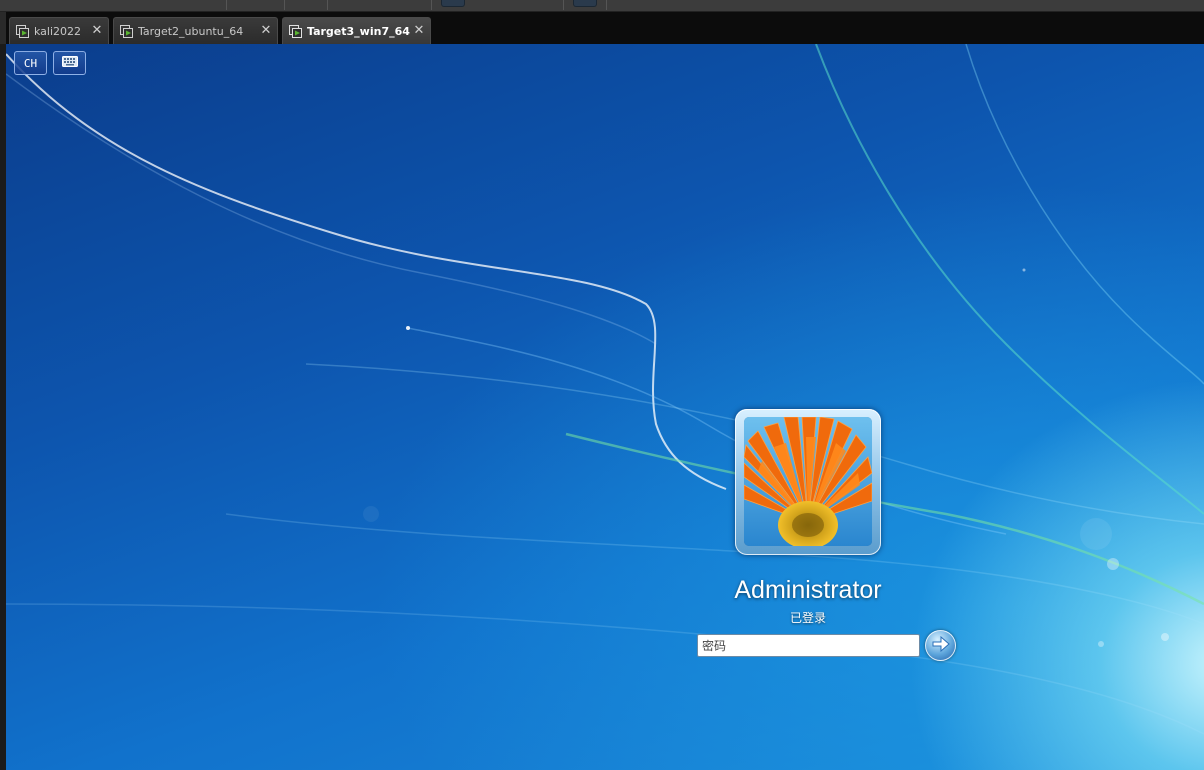 This screenshot has width=1204, height=770. I want to click on user-status: 已登录, so click(807, 618).